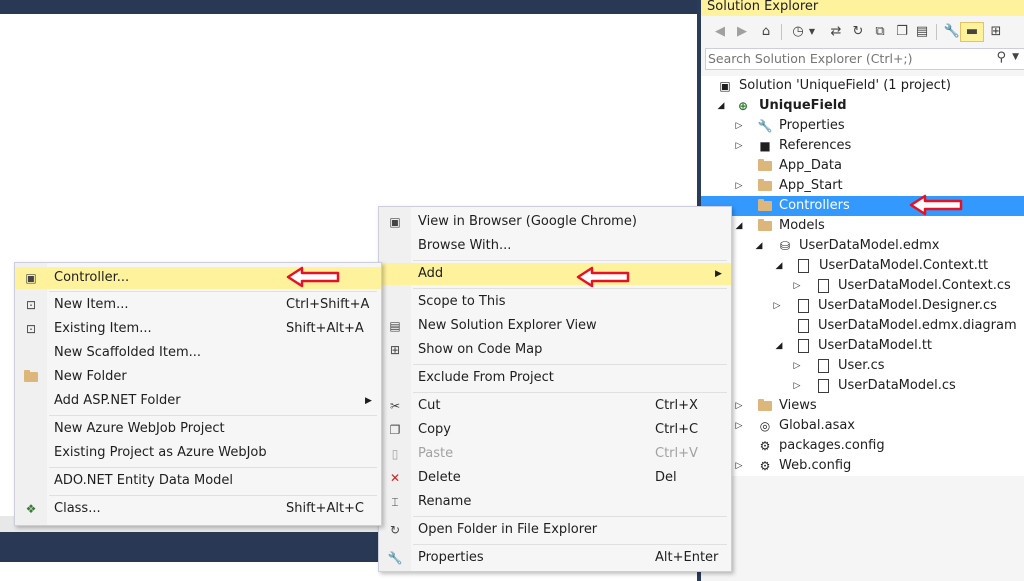  Describe the element at coordinates (765, 466) in the screenshot. I see `config-file-icon: ⚙` at that location.